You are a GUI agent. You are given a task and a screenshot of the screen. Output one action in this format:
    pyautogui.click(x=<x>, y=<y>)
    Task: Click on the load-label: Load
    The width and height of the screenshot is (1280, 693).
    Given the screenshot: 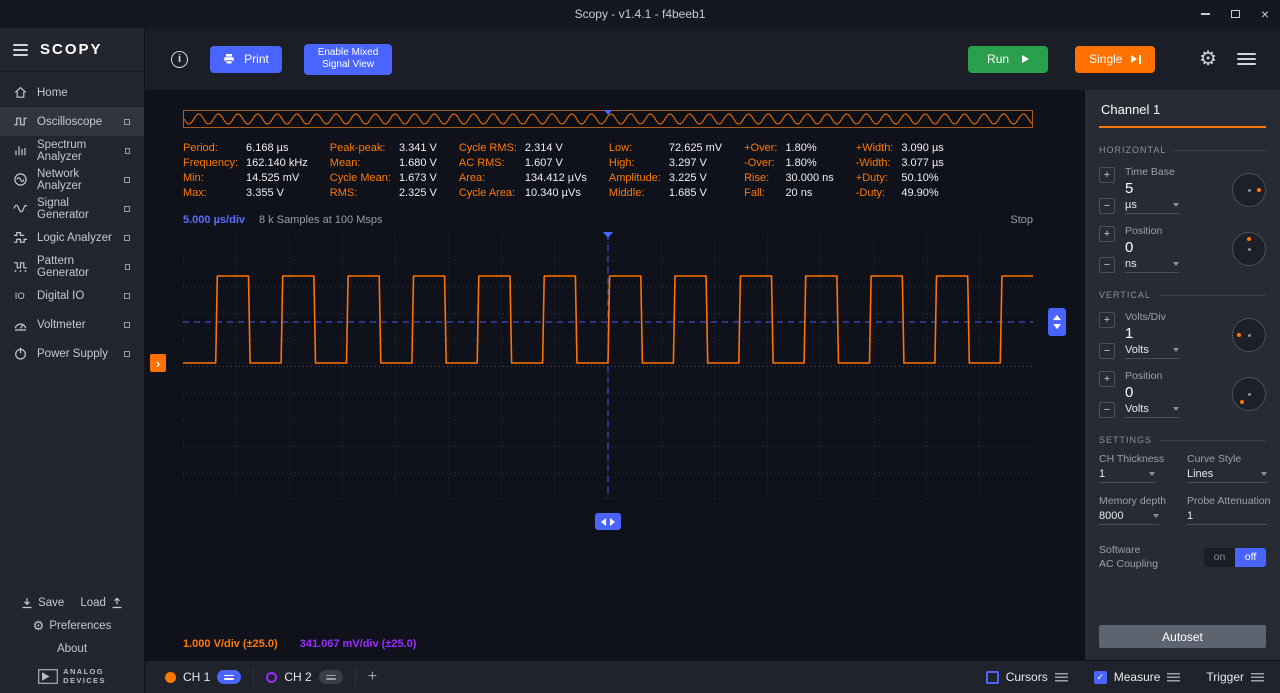 What is the action you would take?
    pyautogui.click(x=93, y=603)
    